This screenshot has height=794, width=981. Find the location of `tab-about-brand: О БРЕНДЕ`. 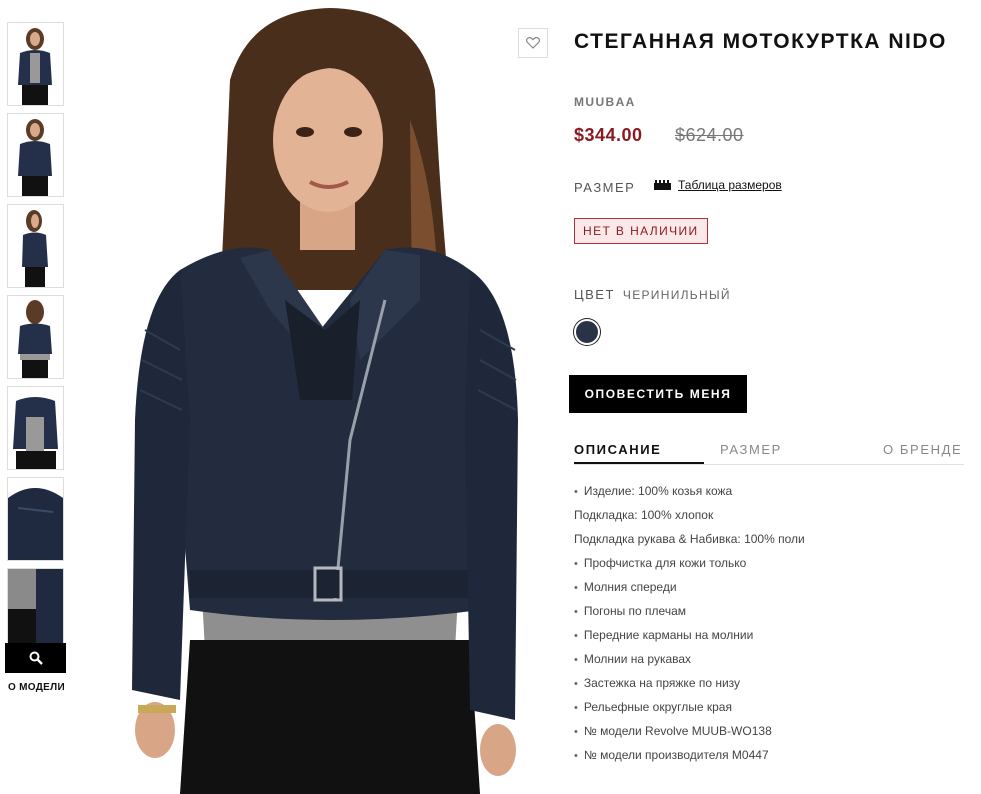

tab-about-brand: О БРЕНДЕ is located at coordinates (922, 449).